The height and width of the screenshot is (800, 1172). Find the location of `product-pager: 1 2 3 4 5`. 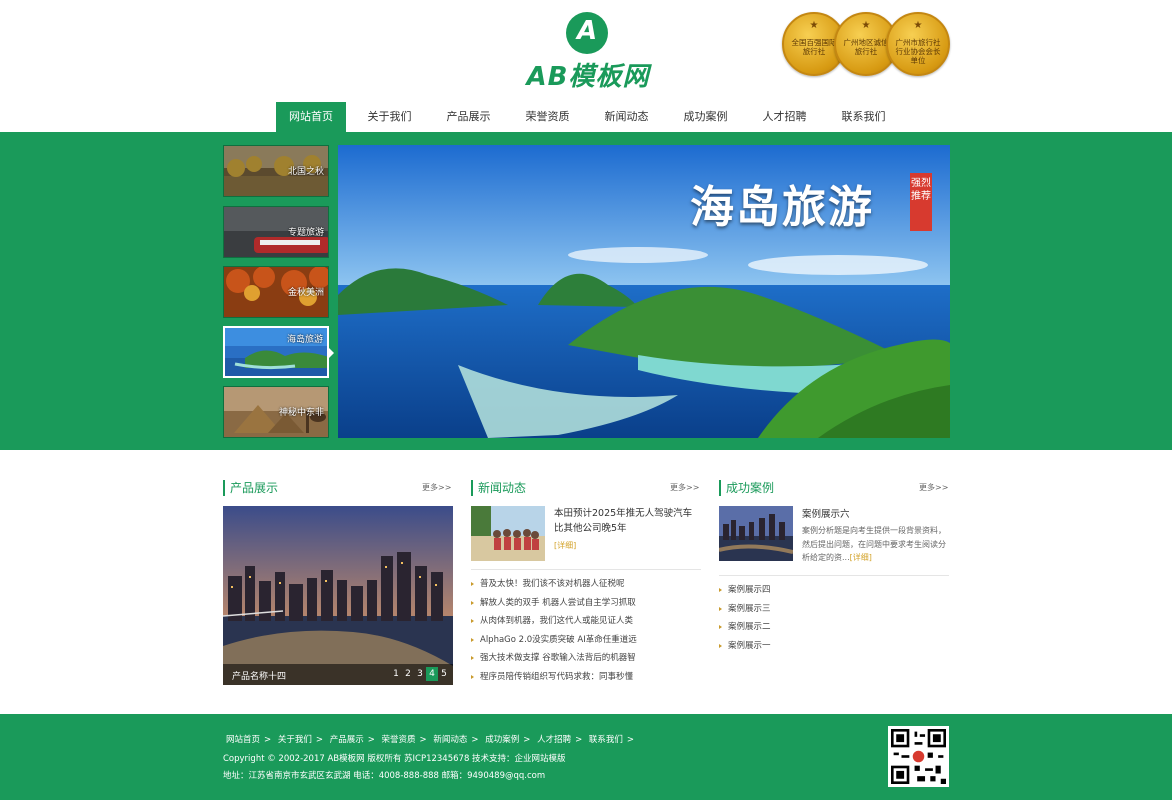

product-pager: 1 2 3 4 5 is located at coordinates (420, 674).